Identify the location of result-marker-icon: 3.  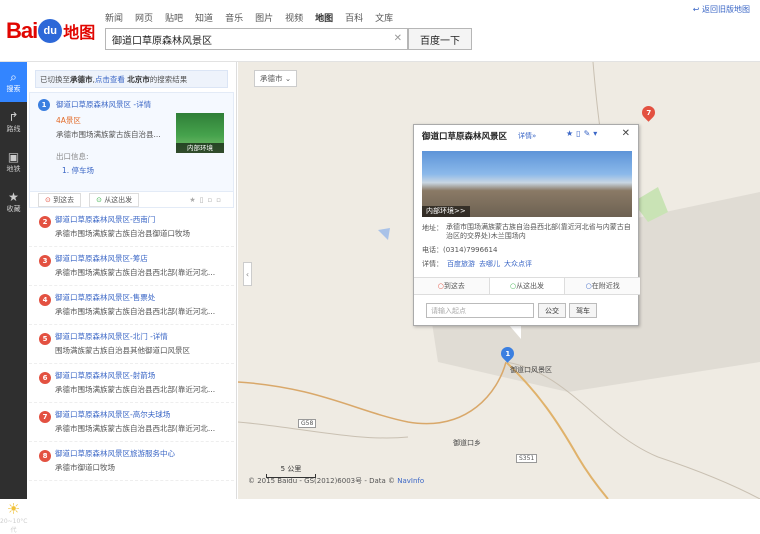
(45, 261).